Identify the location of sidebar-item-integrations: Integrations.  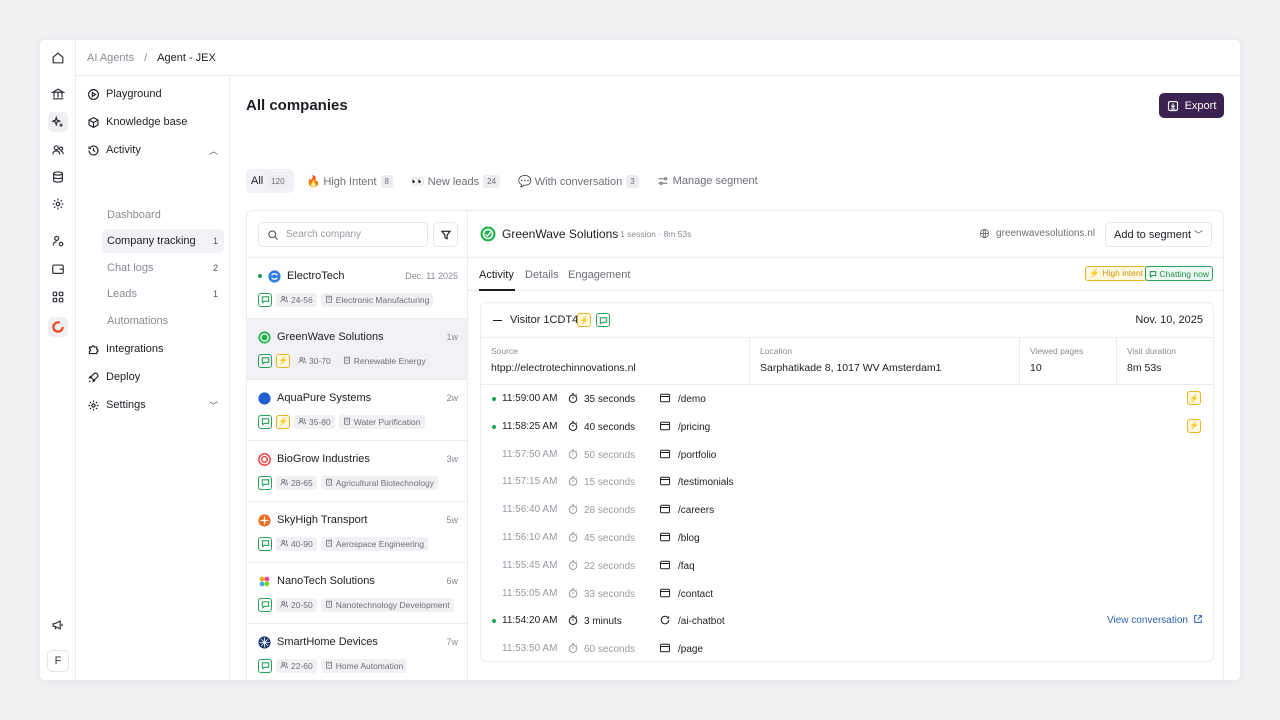
(155, 349).